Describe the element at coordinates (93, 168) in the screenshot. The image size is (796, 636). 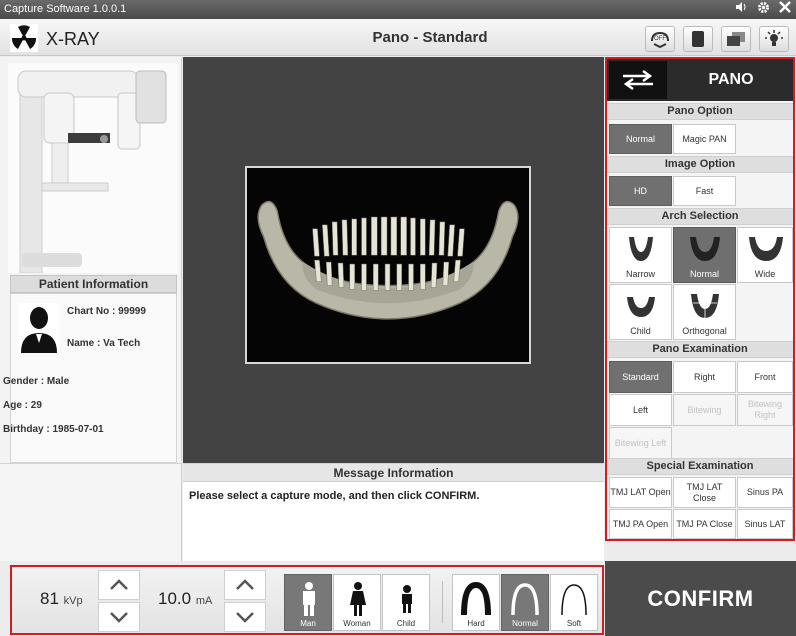
I see `xray-device-image` at that location.